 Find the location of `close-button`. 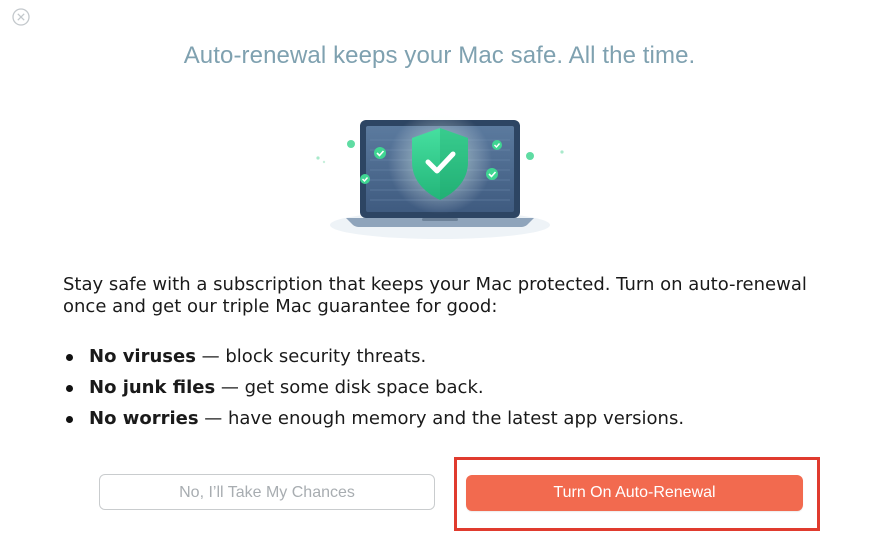

close-button is located at coordinates (21, 17).